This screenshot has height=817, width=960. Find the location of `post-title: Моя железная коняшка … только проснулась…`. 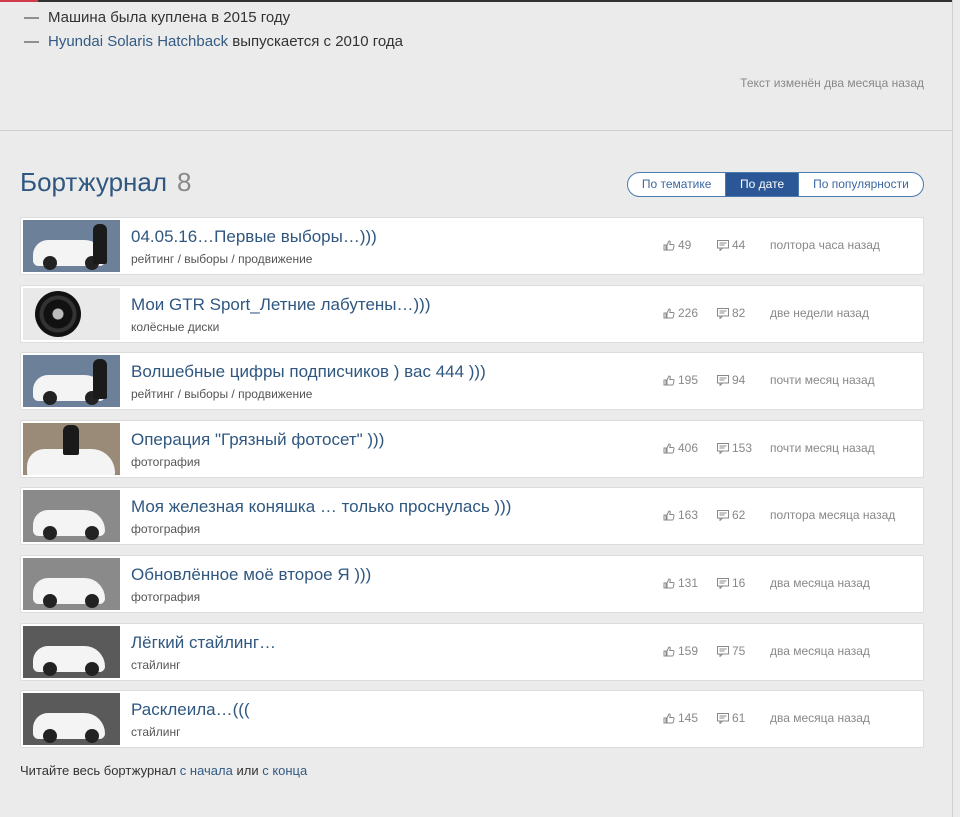

post-title: Моя железная коняшка … только проснулась… is located at coordinates (321, 507).